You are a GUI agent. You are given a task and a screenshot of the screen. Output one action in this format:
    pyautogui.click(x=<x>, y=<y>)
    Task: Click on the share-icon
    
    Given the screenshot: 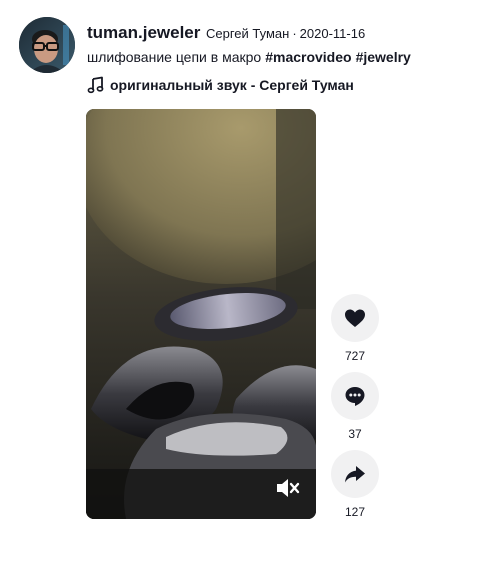 What is the action you would take?
    pyautogui.click(x=355, y=474)
    